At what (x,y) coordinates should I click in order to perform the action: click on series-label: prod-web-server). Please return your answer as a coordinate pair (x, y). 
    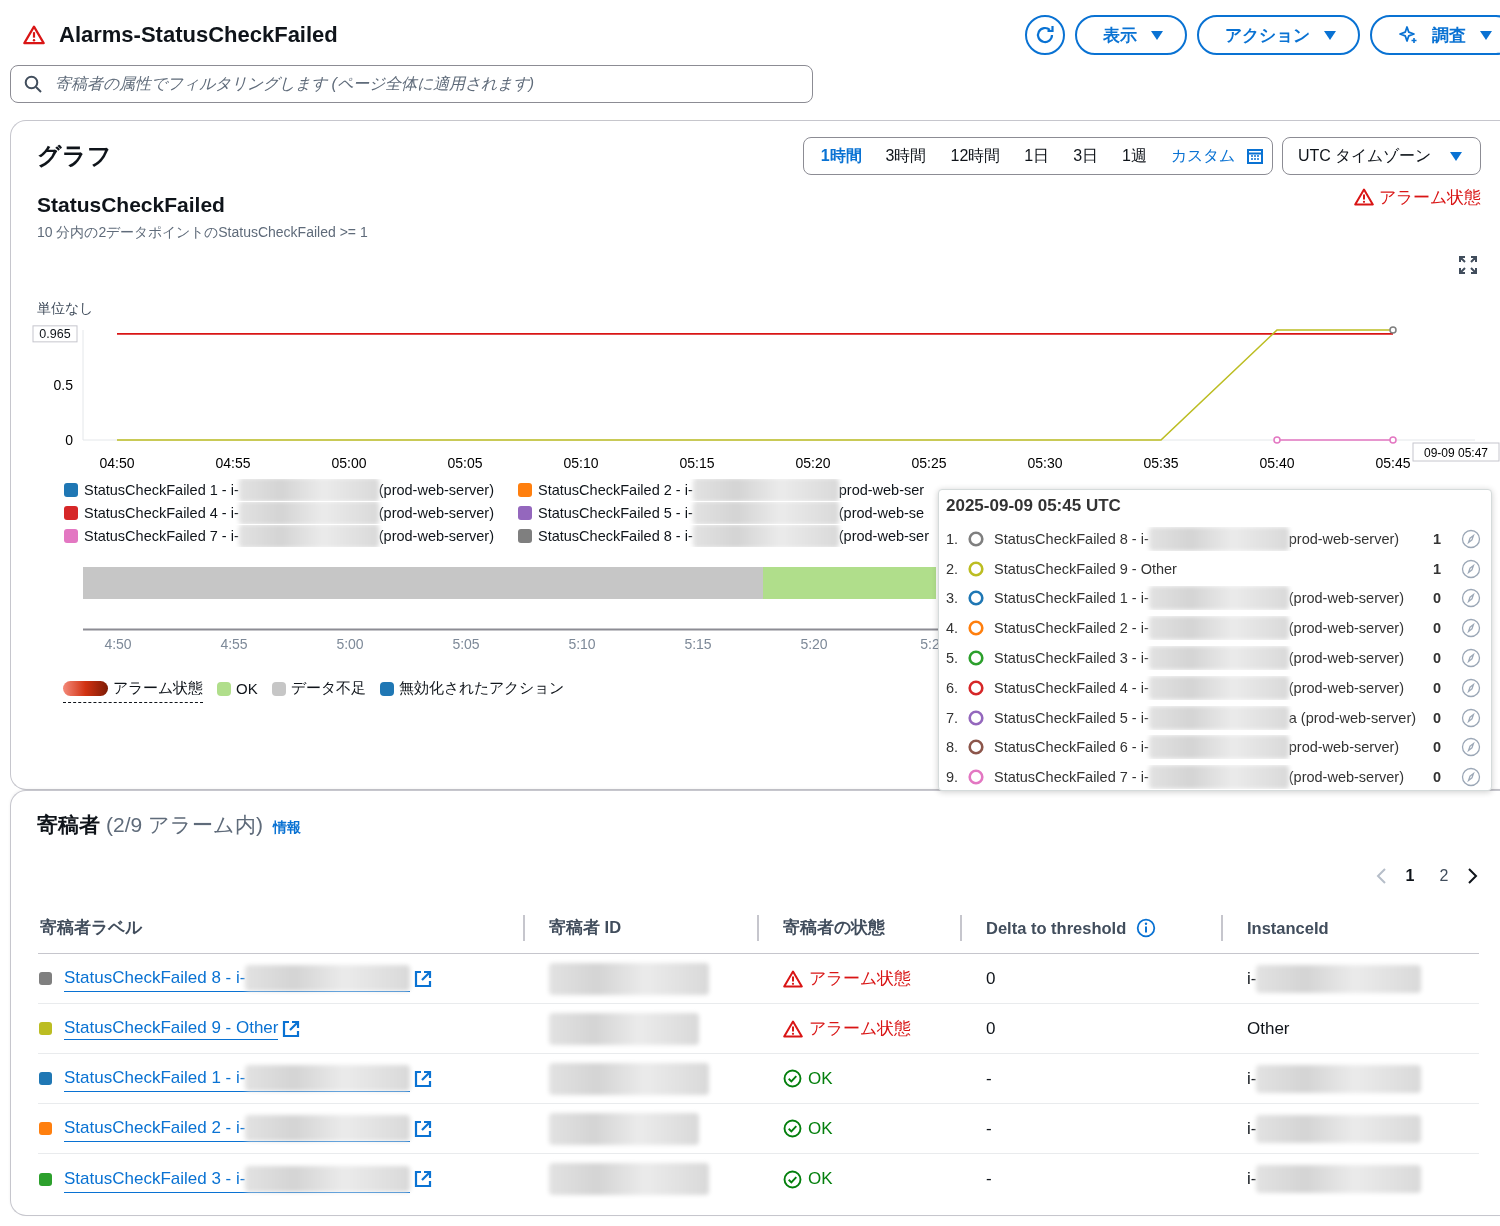
    Looking at the image, I should click on (1344, 538).